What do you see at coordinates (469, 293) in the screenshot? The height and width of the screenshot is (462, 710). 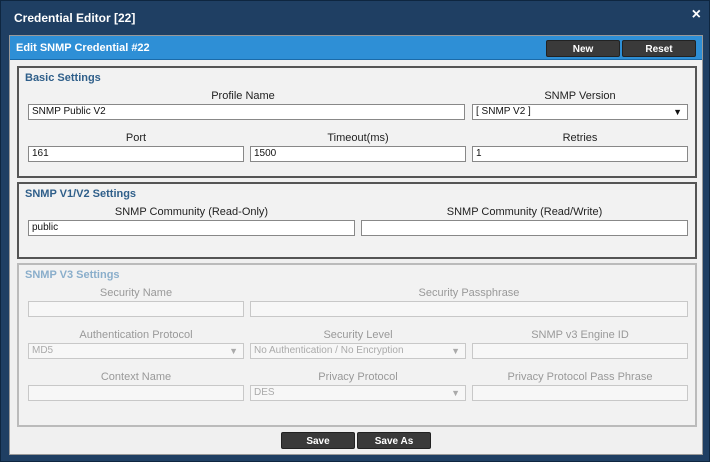 I see `security-passphrase-label: Security Passphrase` at bounding box center [469, 293].